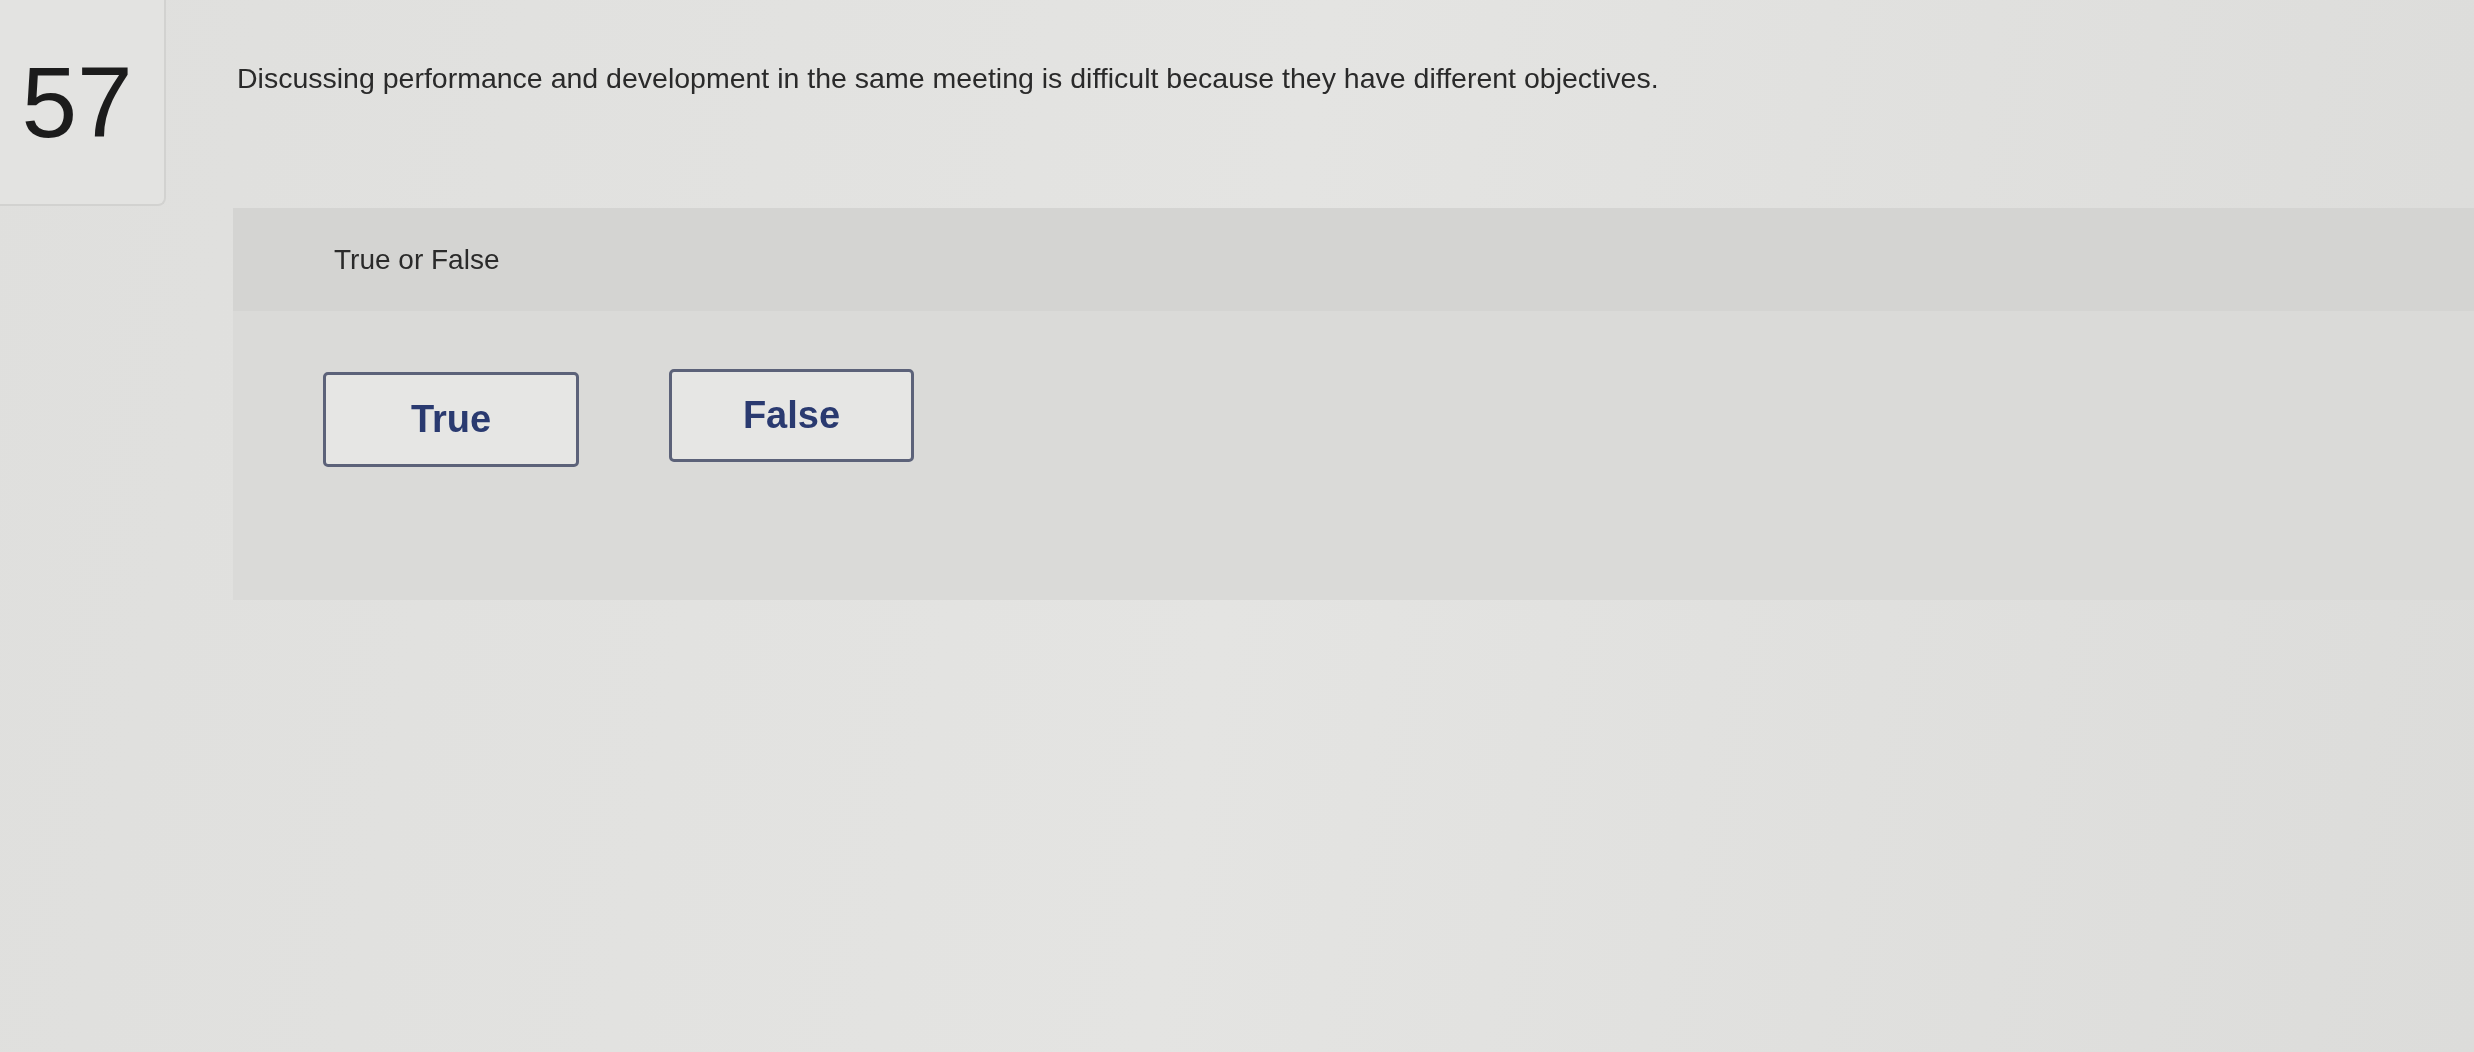  Describe the element at coordinates (451, 419) in the screenshot. I see `answer-option-button: True` at that location.